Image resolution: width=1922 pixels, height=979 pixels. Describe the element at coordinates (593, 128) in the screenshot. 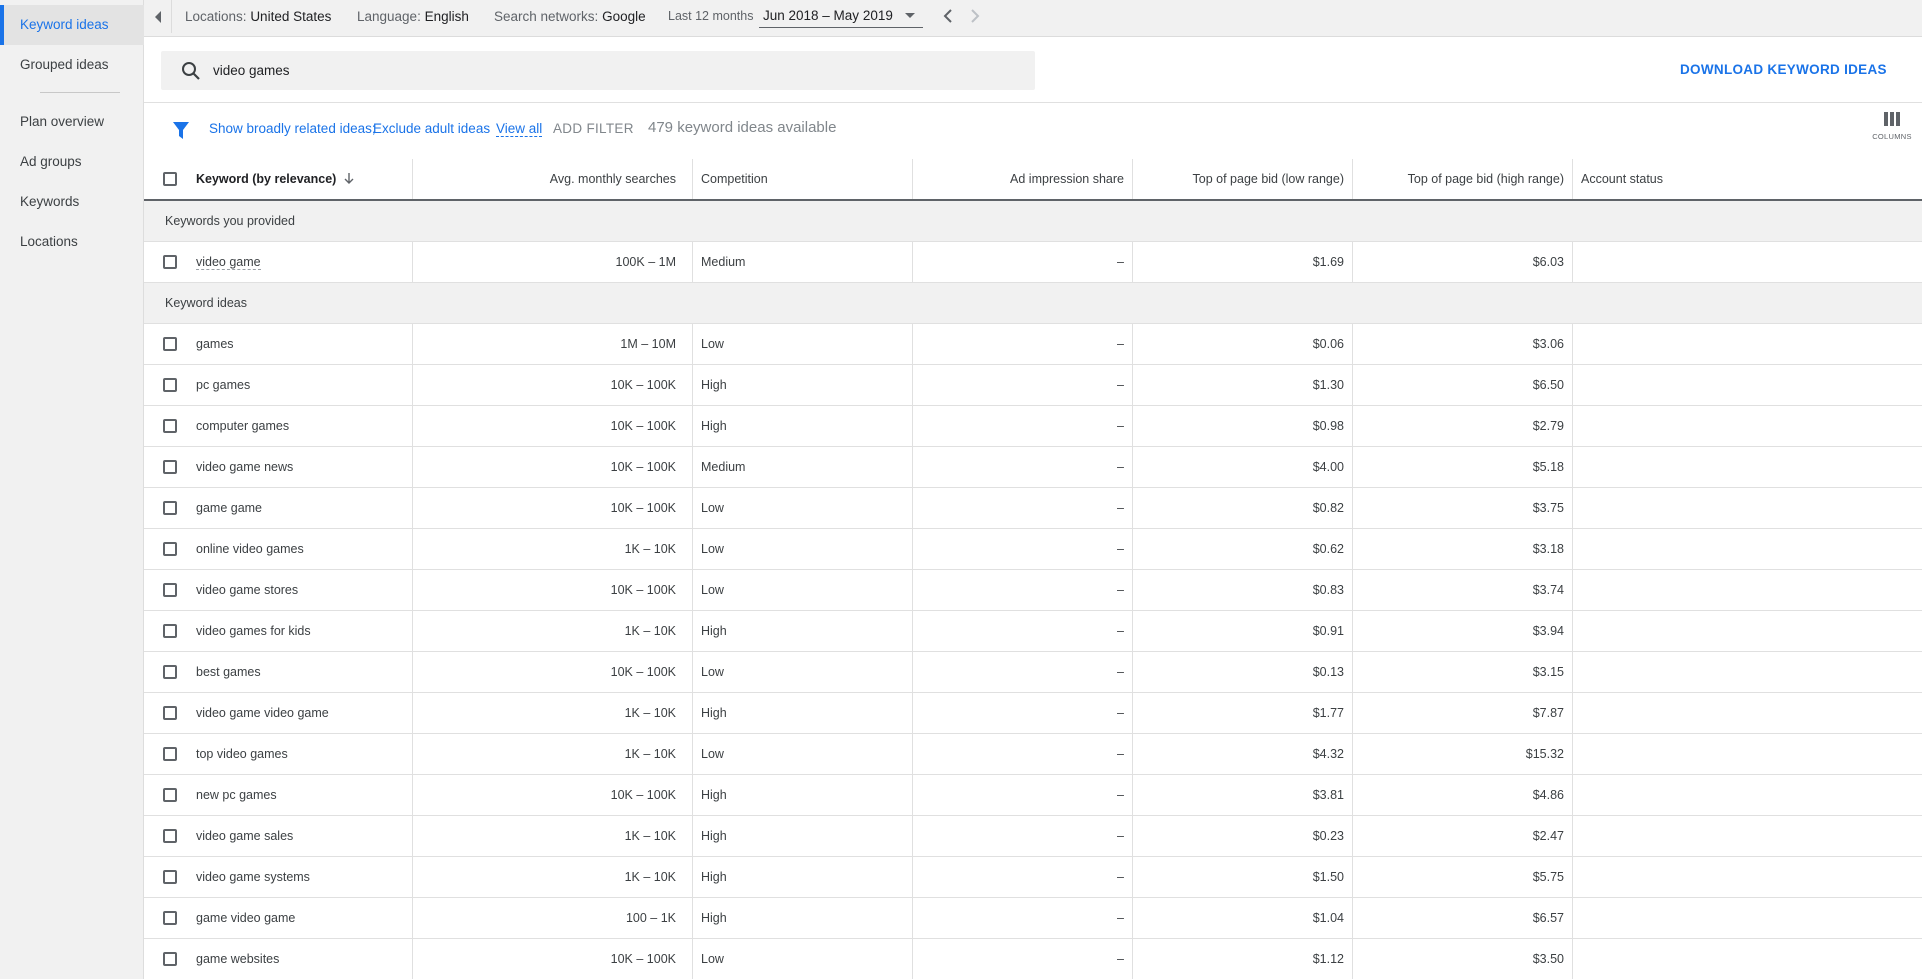

I see `add-filter-button: ADD FILTER` at that location.